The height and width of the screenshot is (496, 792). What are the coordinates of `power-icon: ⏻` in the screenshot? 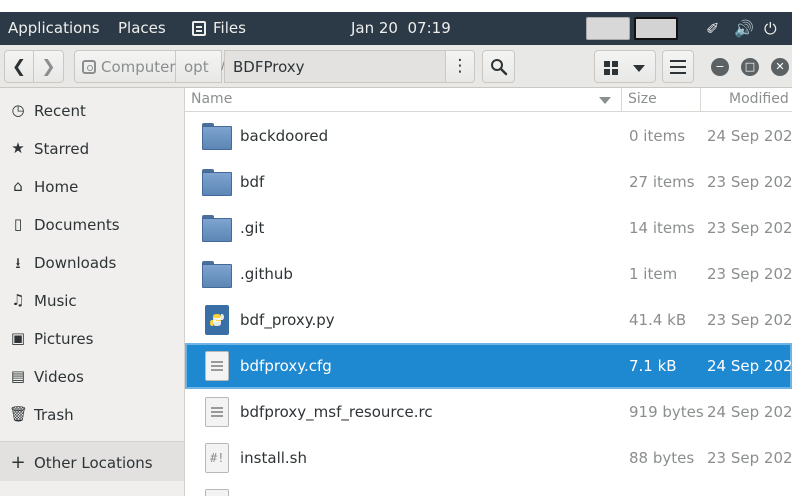 It's located at (770, 29).